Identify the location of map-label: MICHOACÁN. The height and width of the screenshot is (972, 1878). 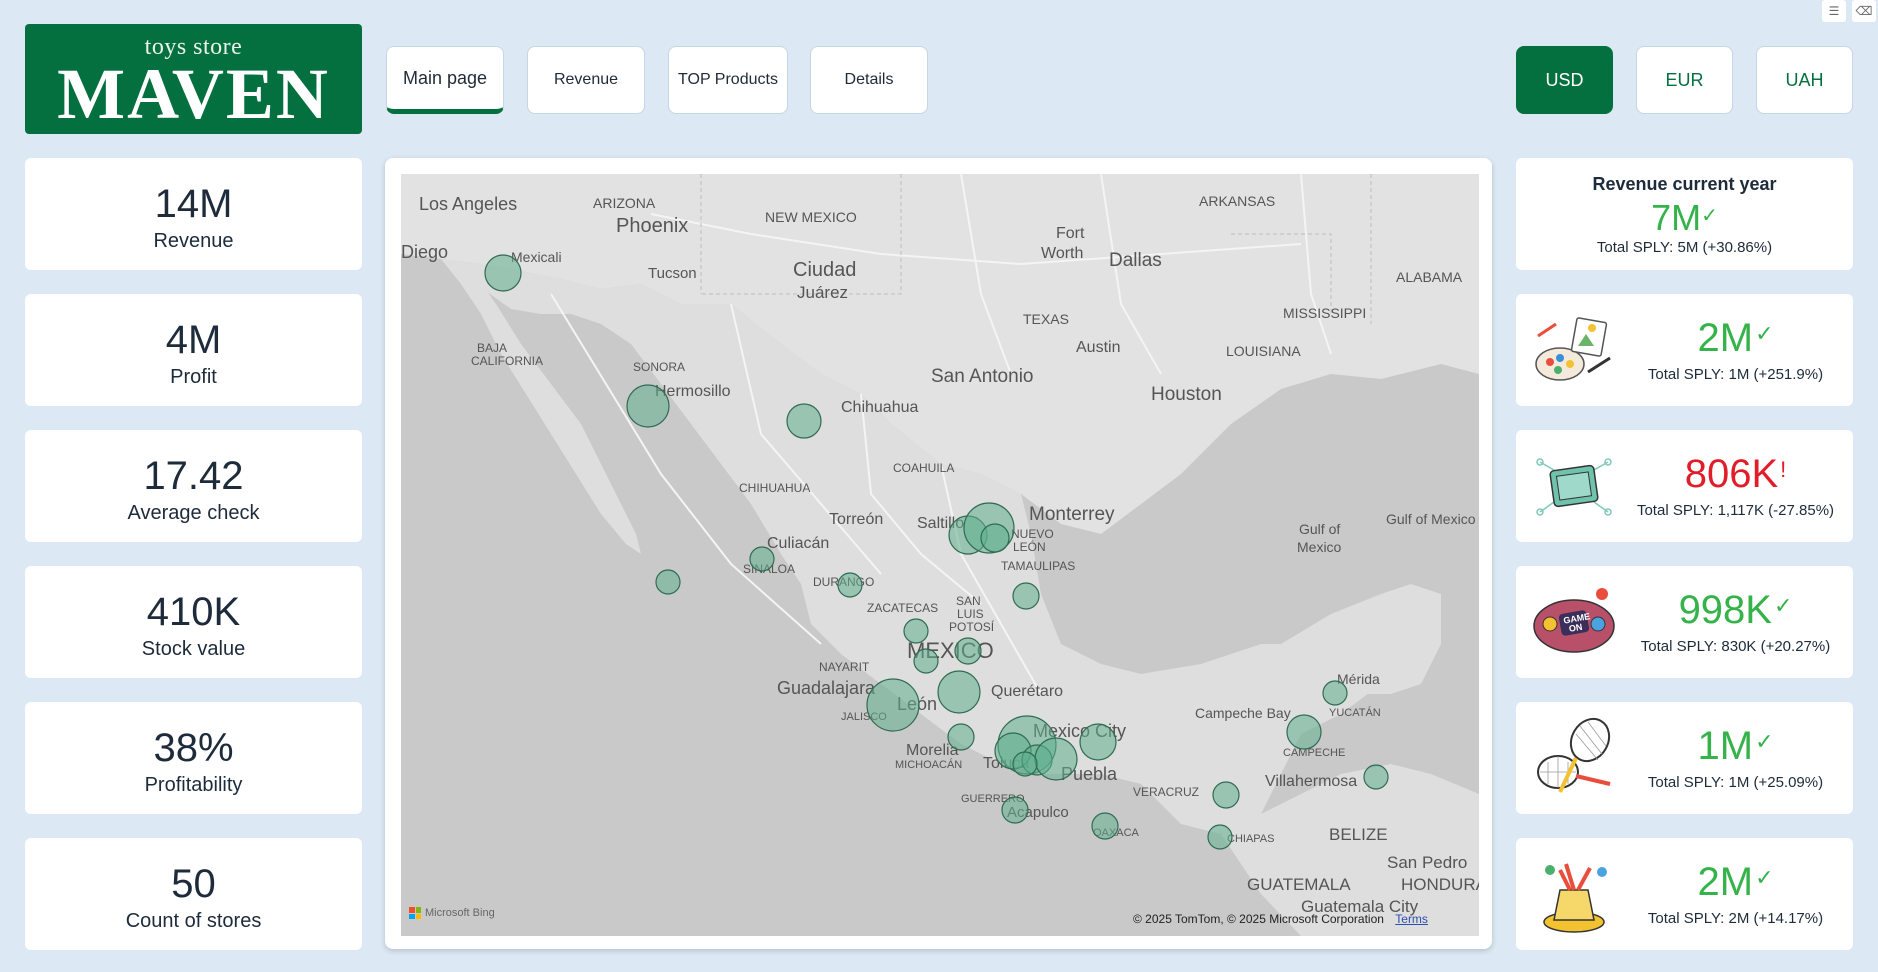
(928, 764).